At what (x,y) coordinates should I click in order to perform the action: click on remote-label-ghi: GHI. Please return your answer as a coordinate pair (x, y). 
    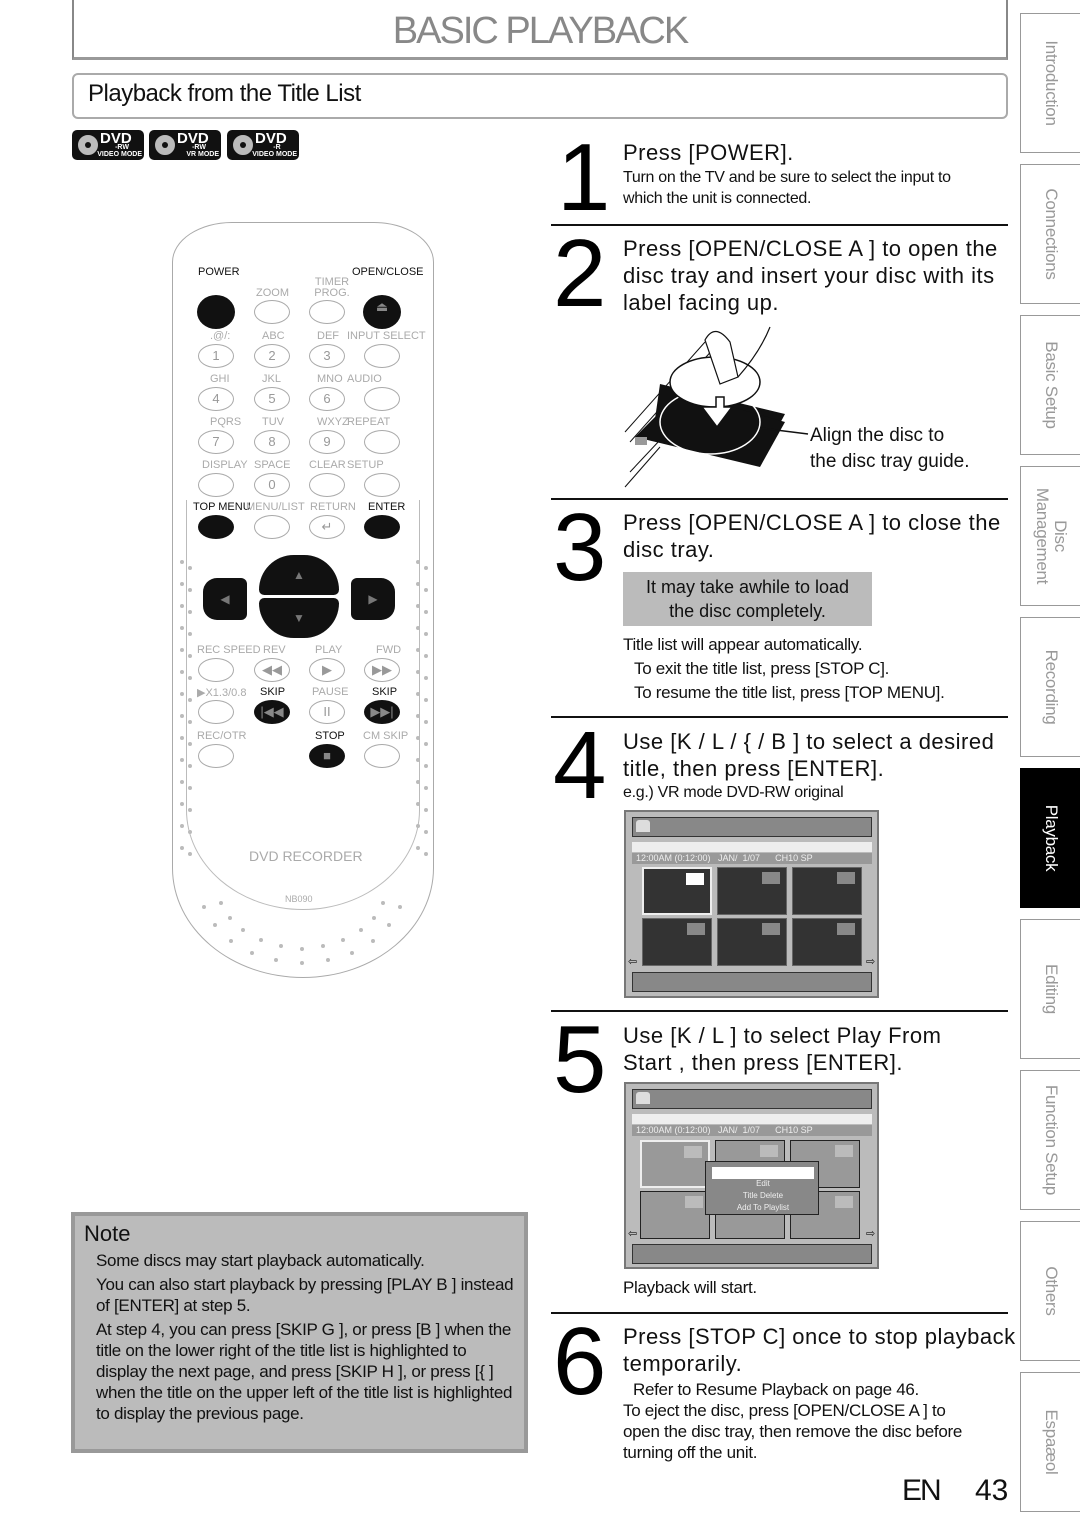
    Looking at the image, I should click on (220, 379).